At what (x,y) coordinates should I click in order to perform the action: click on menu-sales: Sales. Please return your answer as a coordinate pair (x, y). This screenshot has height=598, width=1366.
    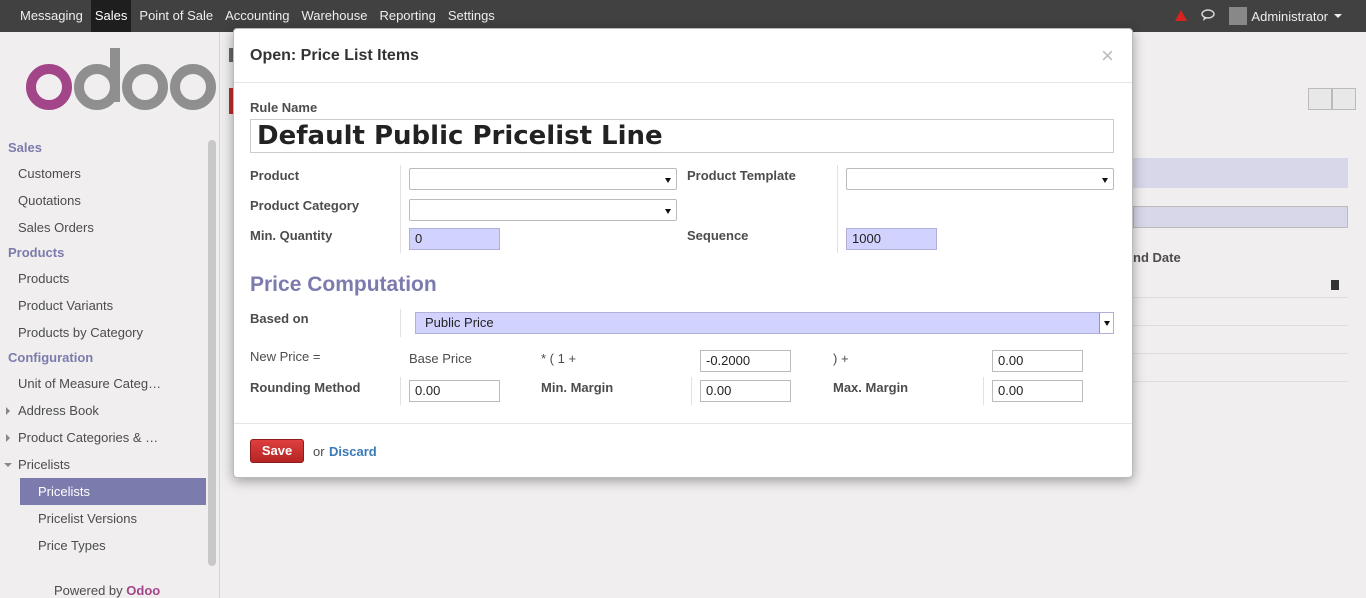
    Looking at the image, I should click on (111, 16).